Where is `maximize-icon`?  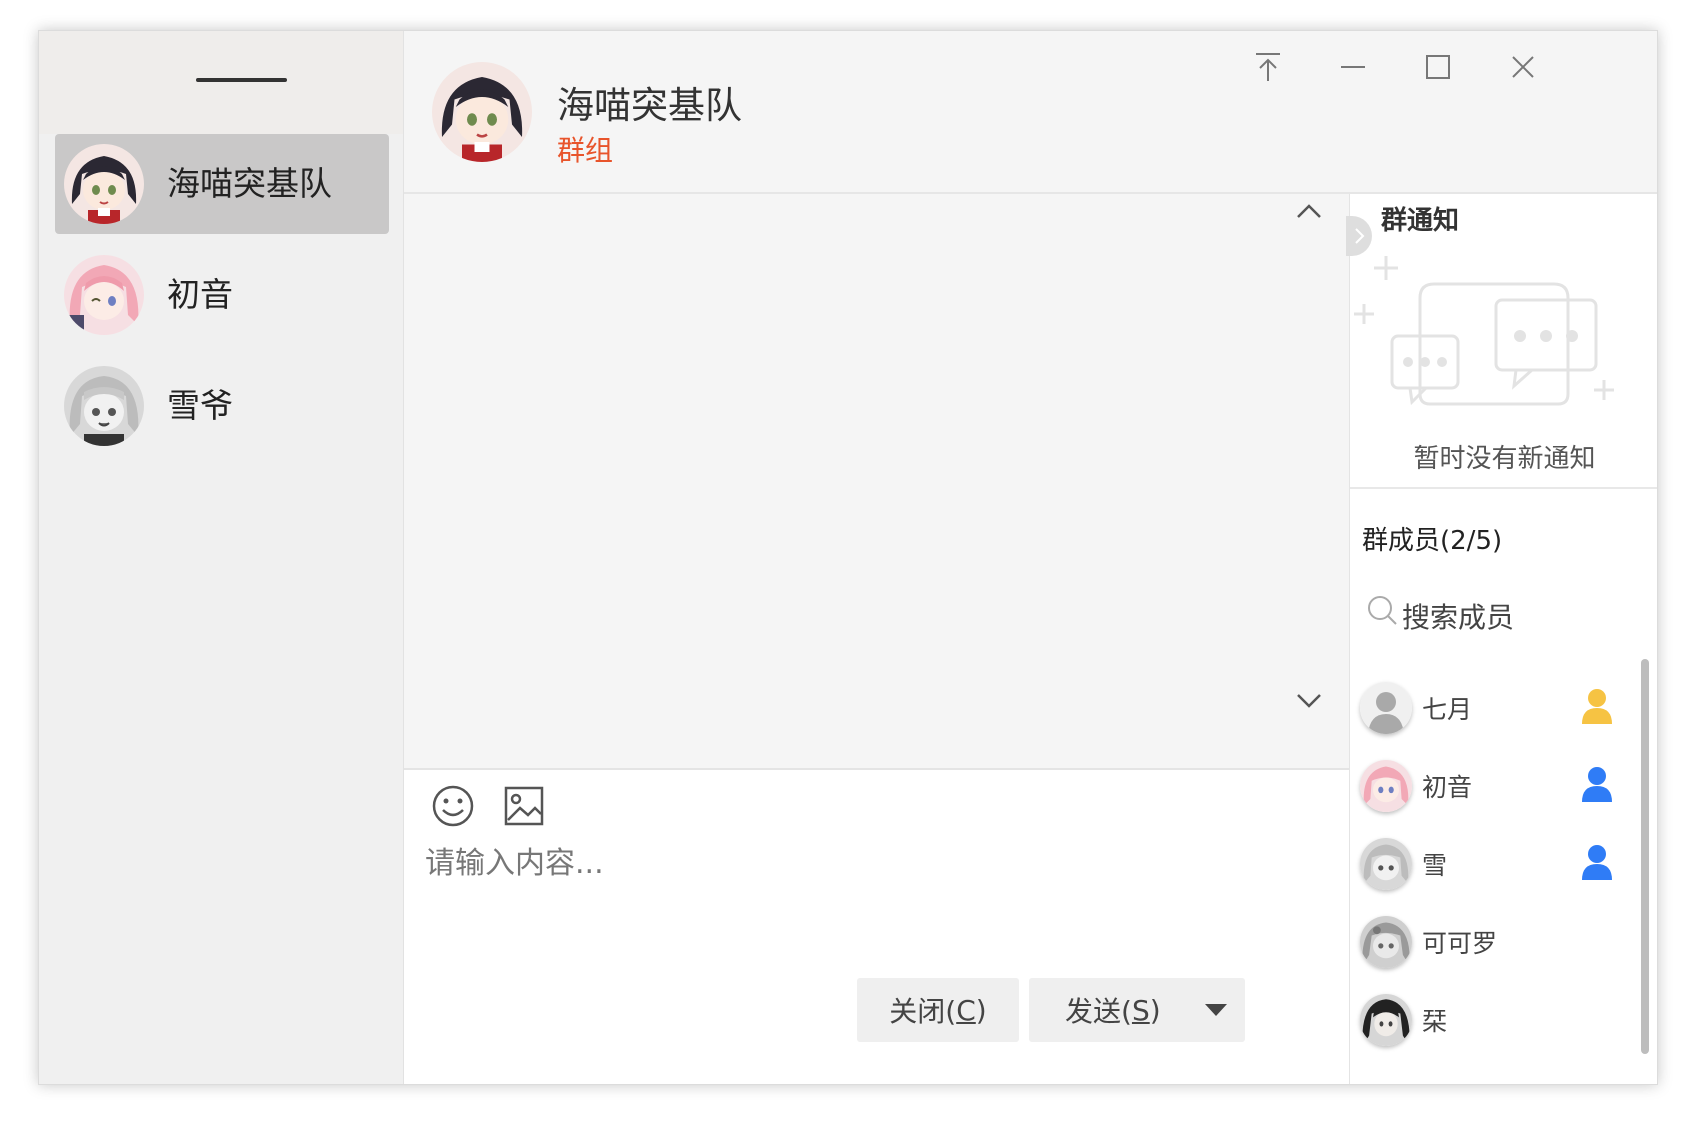 maximize-icon is located at coordinates (1438, 67).